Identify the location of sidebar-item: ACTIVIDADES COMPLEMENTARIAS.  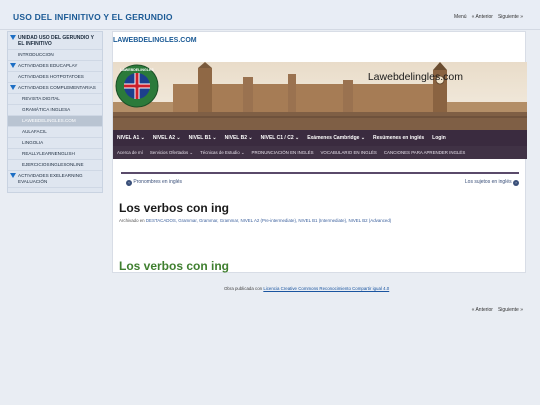
(55, 88).